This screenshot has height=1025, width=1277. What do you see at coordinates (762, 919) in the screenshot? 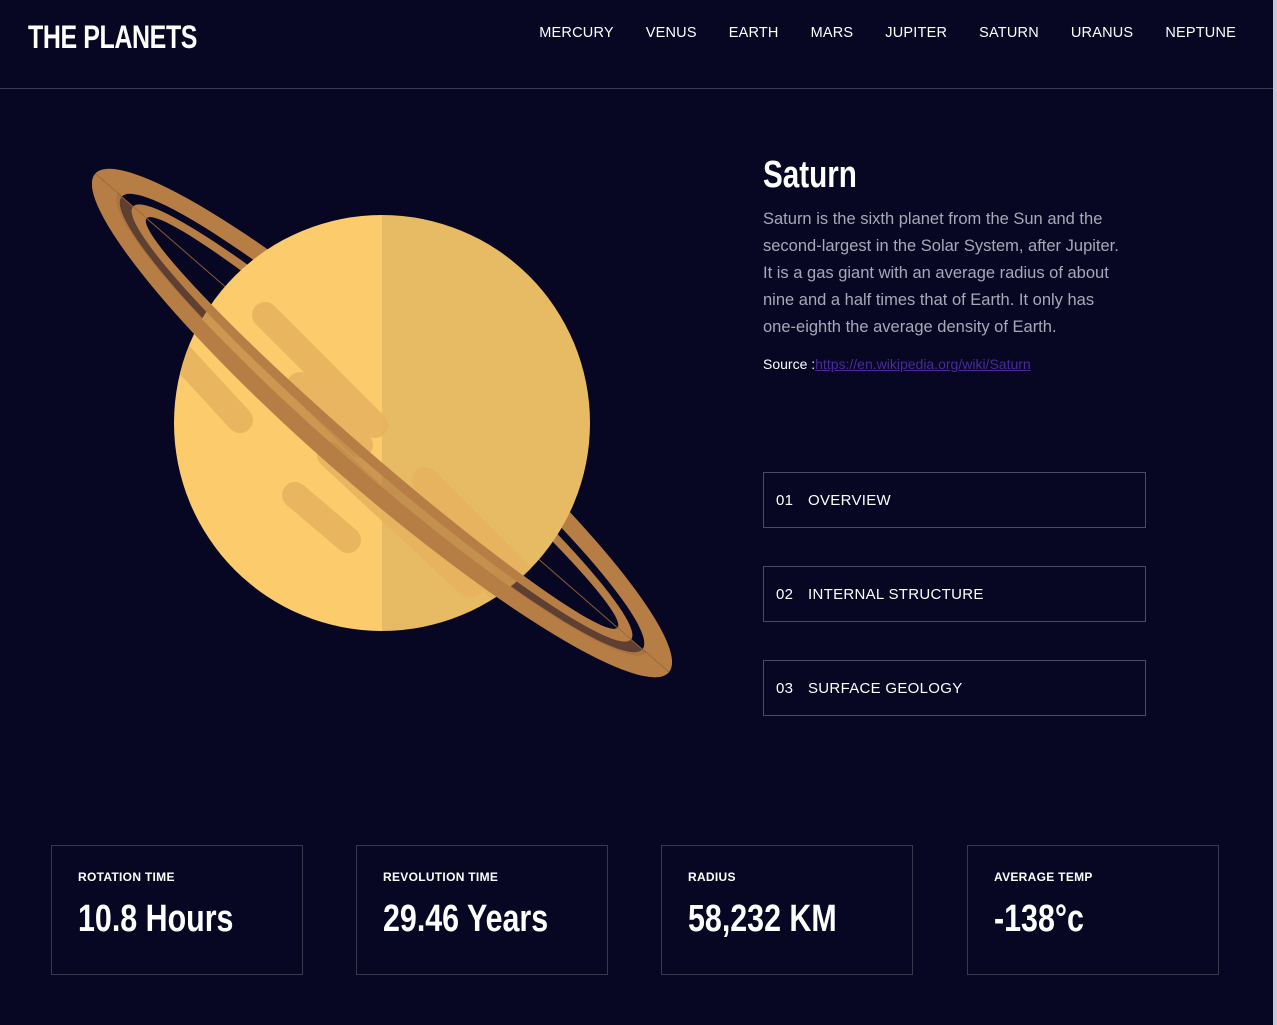
I see `stat-value: 58,232 KM` at bounding box center [762, 919].